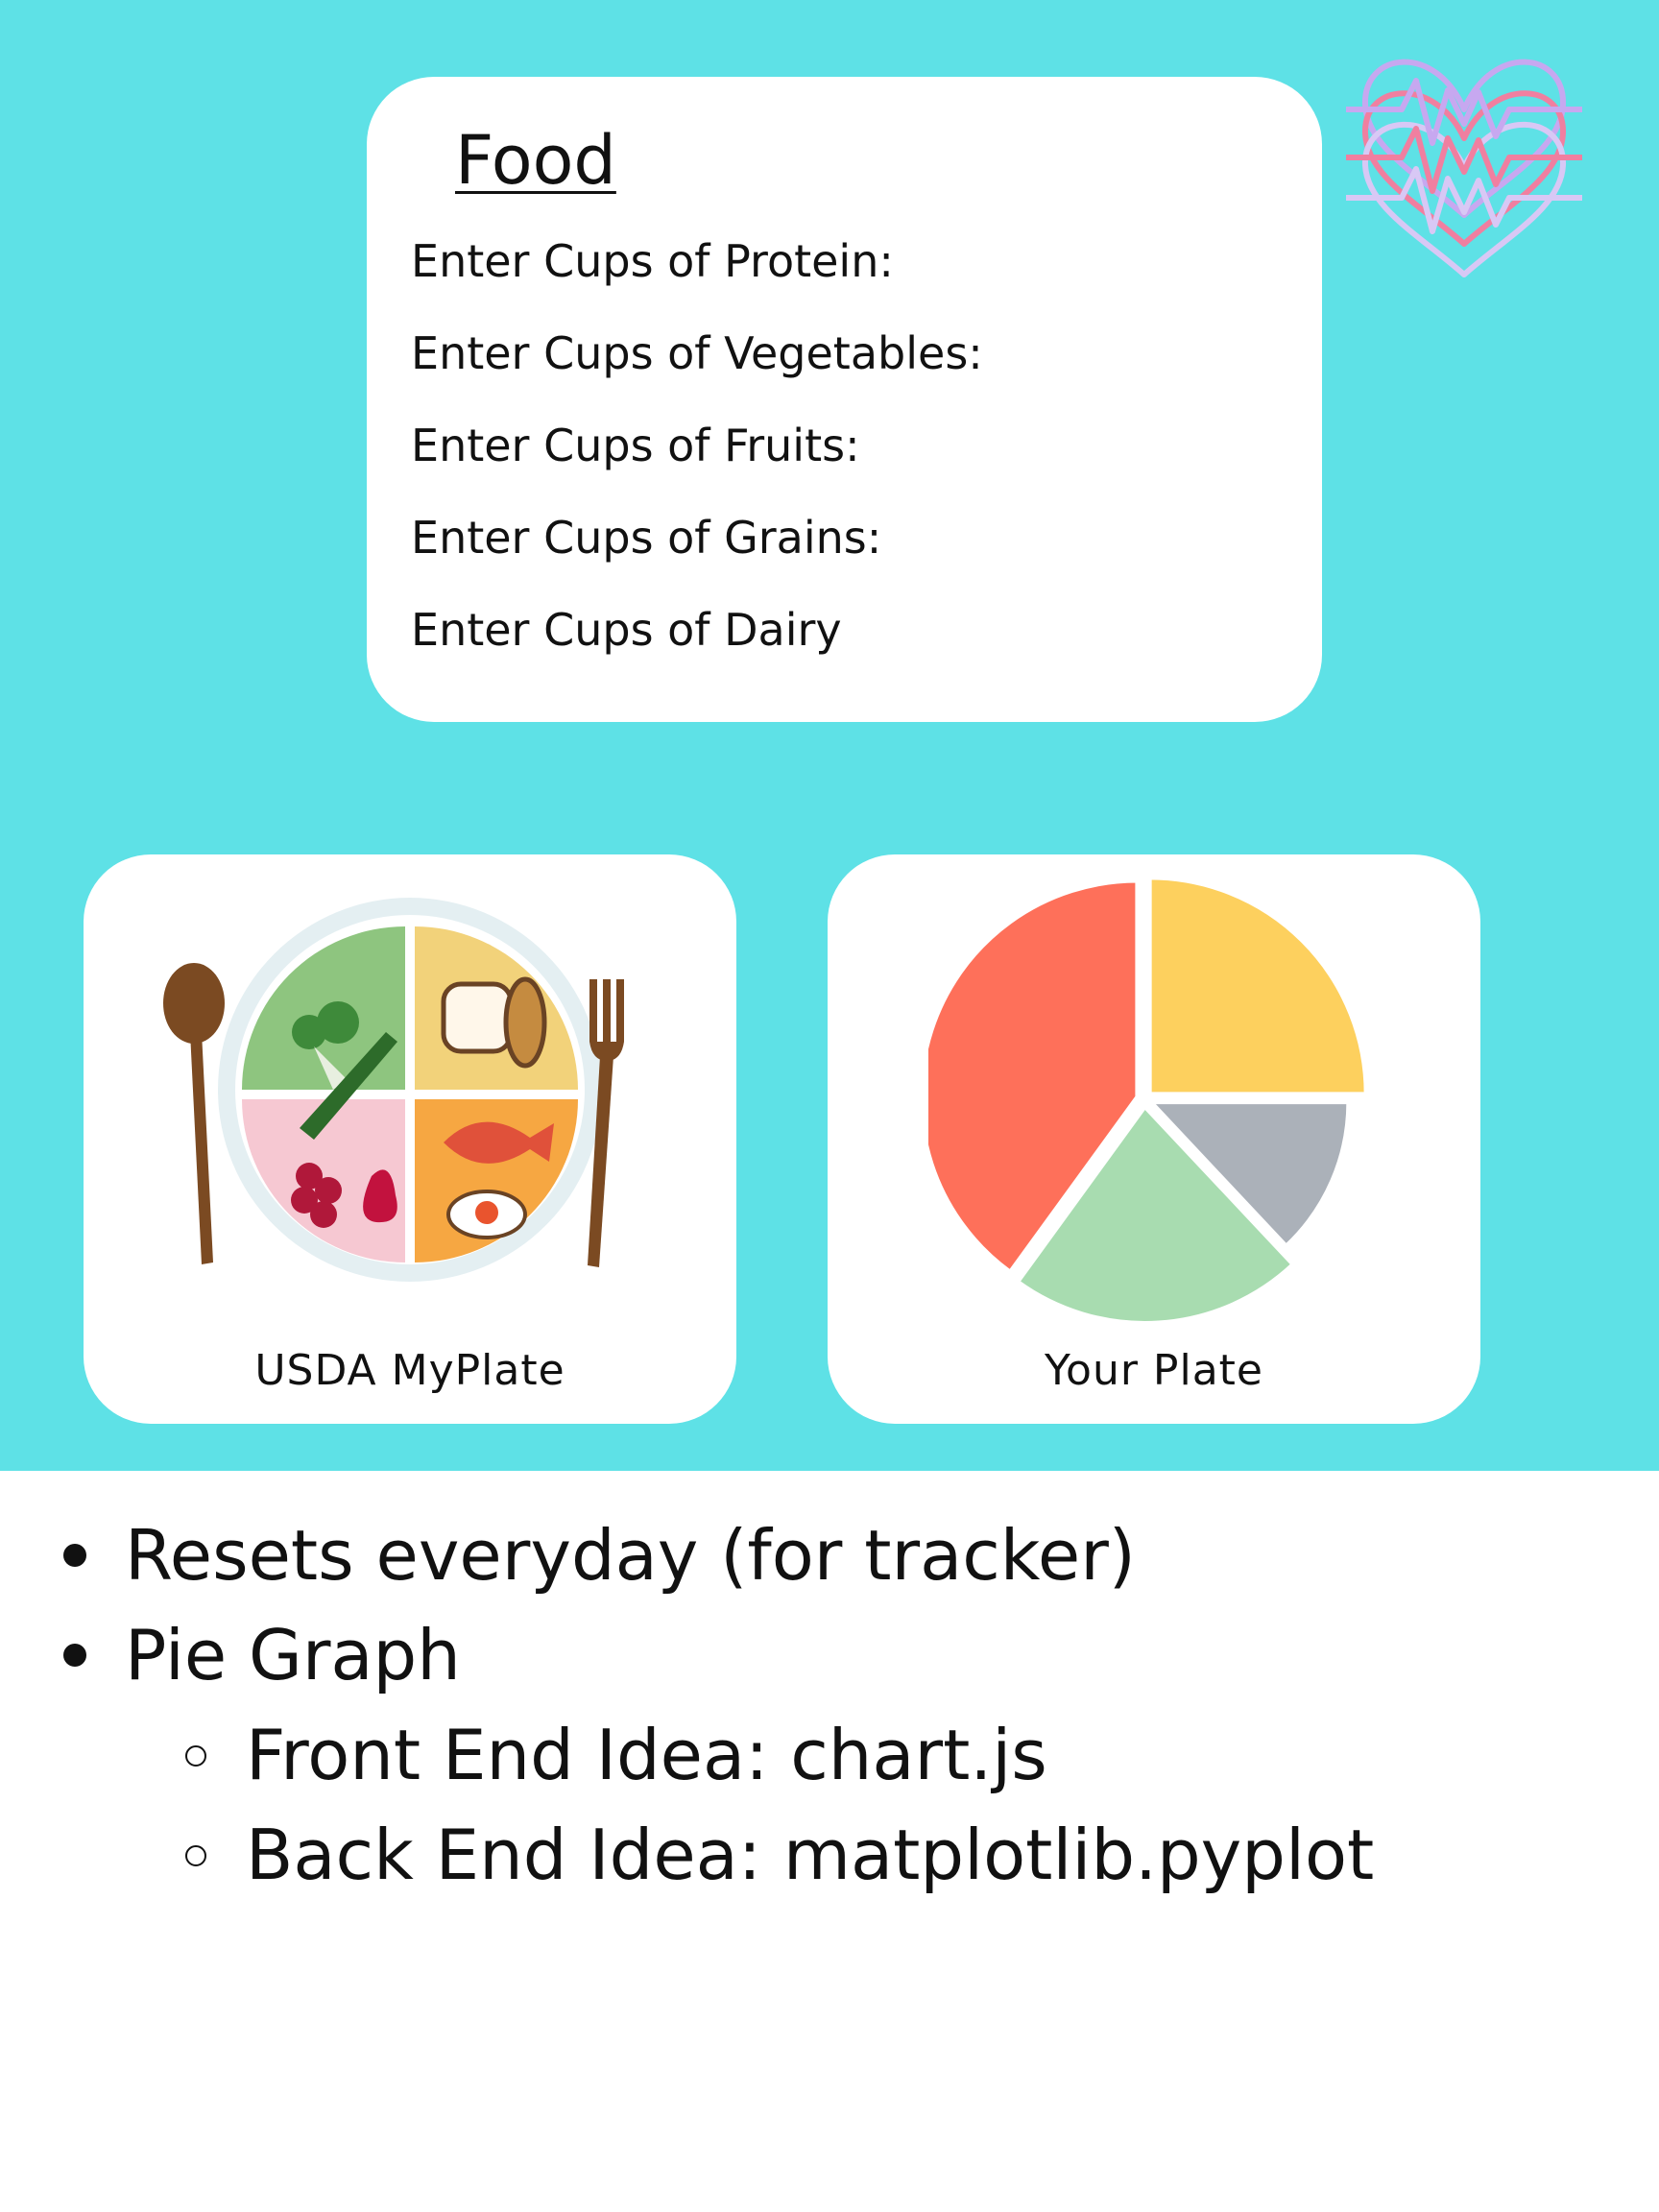  What do you see at coordinates (1148, 1100) in the screenshot?
I see `your-plate-pie-chart` at bounding box center [1148, 1100].